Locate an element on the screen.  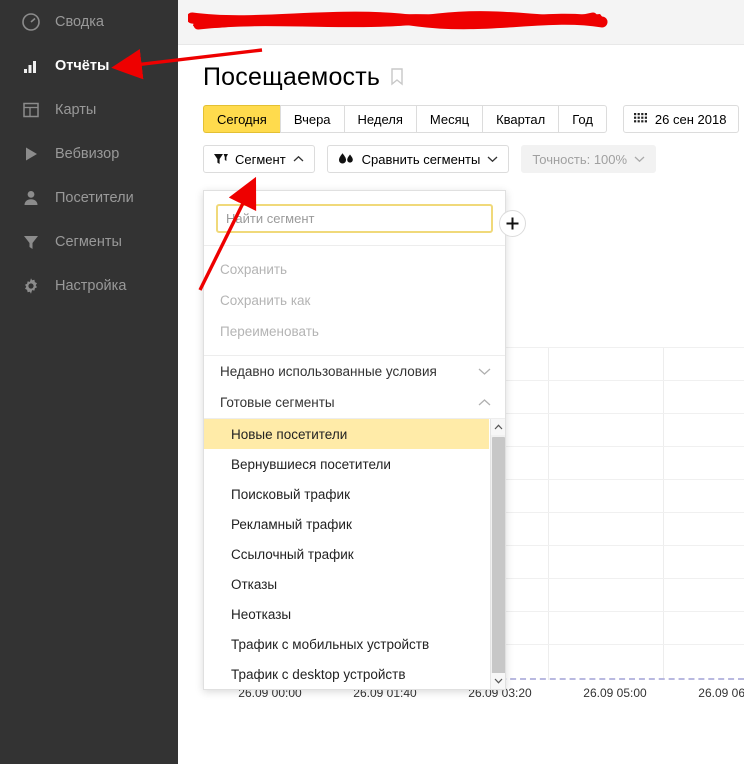
gauge-icon is located at coordinates (31, 22).